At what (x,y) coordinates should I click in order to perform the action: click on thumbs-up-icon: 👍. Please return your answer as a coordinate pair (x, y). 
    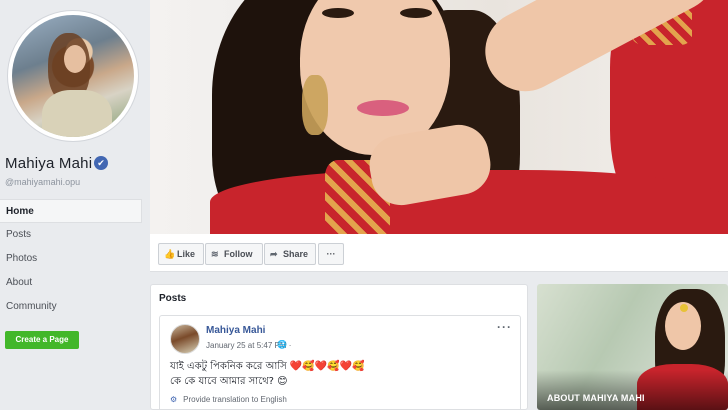
    Looking at the image, I should click on (170, 254).